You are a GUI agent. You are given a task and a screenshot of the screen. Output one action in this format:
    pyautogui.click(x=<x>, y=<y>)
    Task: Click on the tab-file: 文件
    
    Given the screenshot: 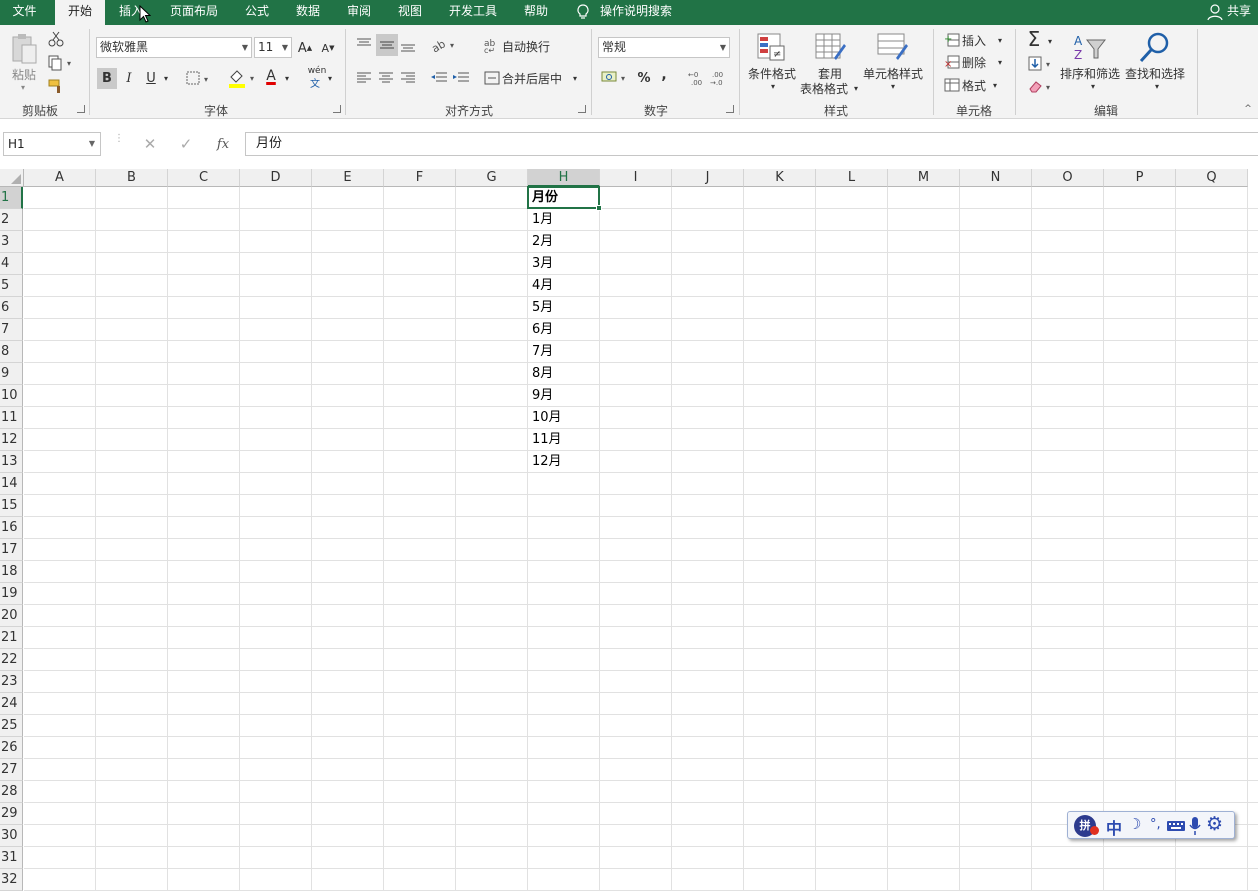 What is the action you would take?
    pyautogui.click(x=24, y=12)
    